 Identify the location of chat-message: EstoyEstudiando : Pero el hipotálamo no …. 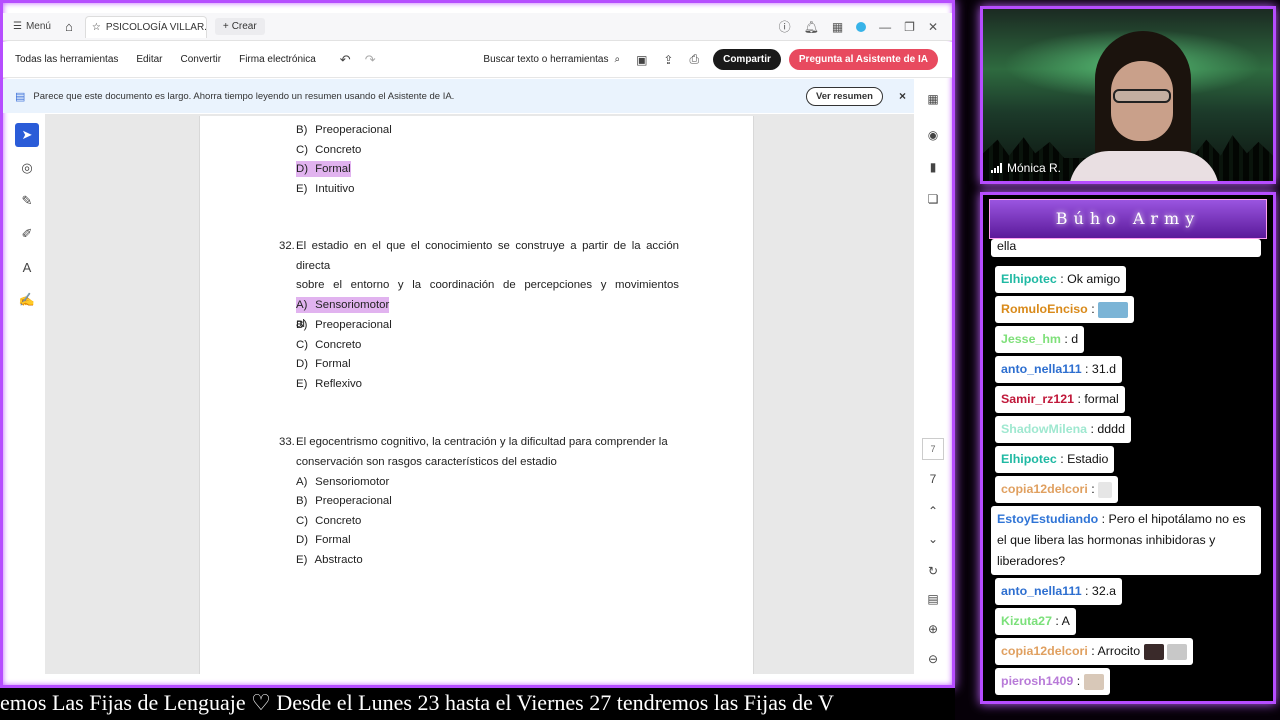
(1126, 540).